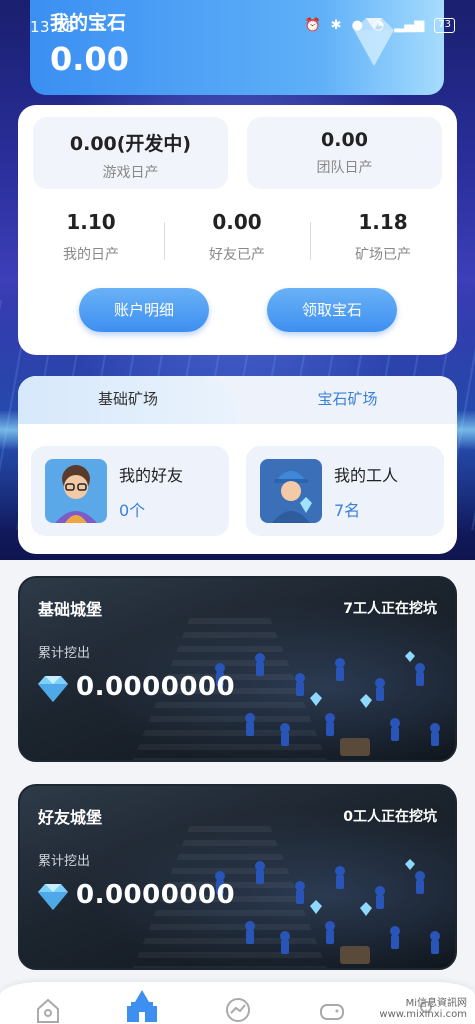 The image size is (475, 1024). Describe the element at coordinates (48, 1010) in the screenshot. I see `home-icon` at that location.